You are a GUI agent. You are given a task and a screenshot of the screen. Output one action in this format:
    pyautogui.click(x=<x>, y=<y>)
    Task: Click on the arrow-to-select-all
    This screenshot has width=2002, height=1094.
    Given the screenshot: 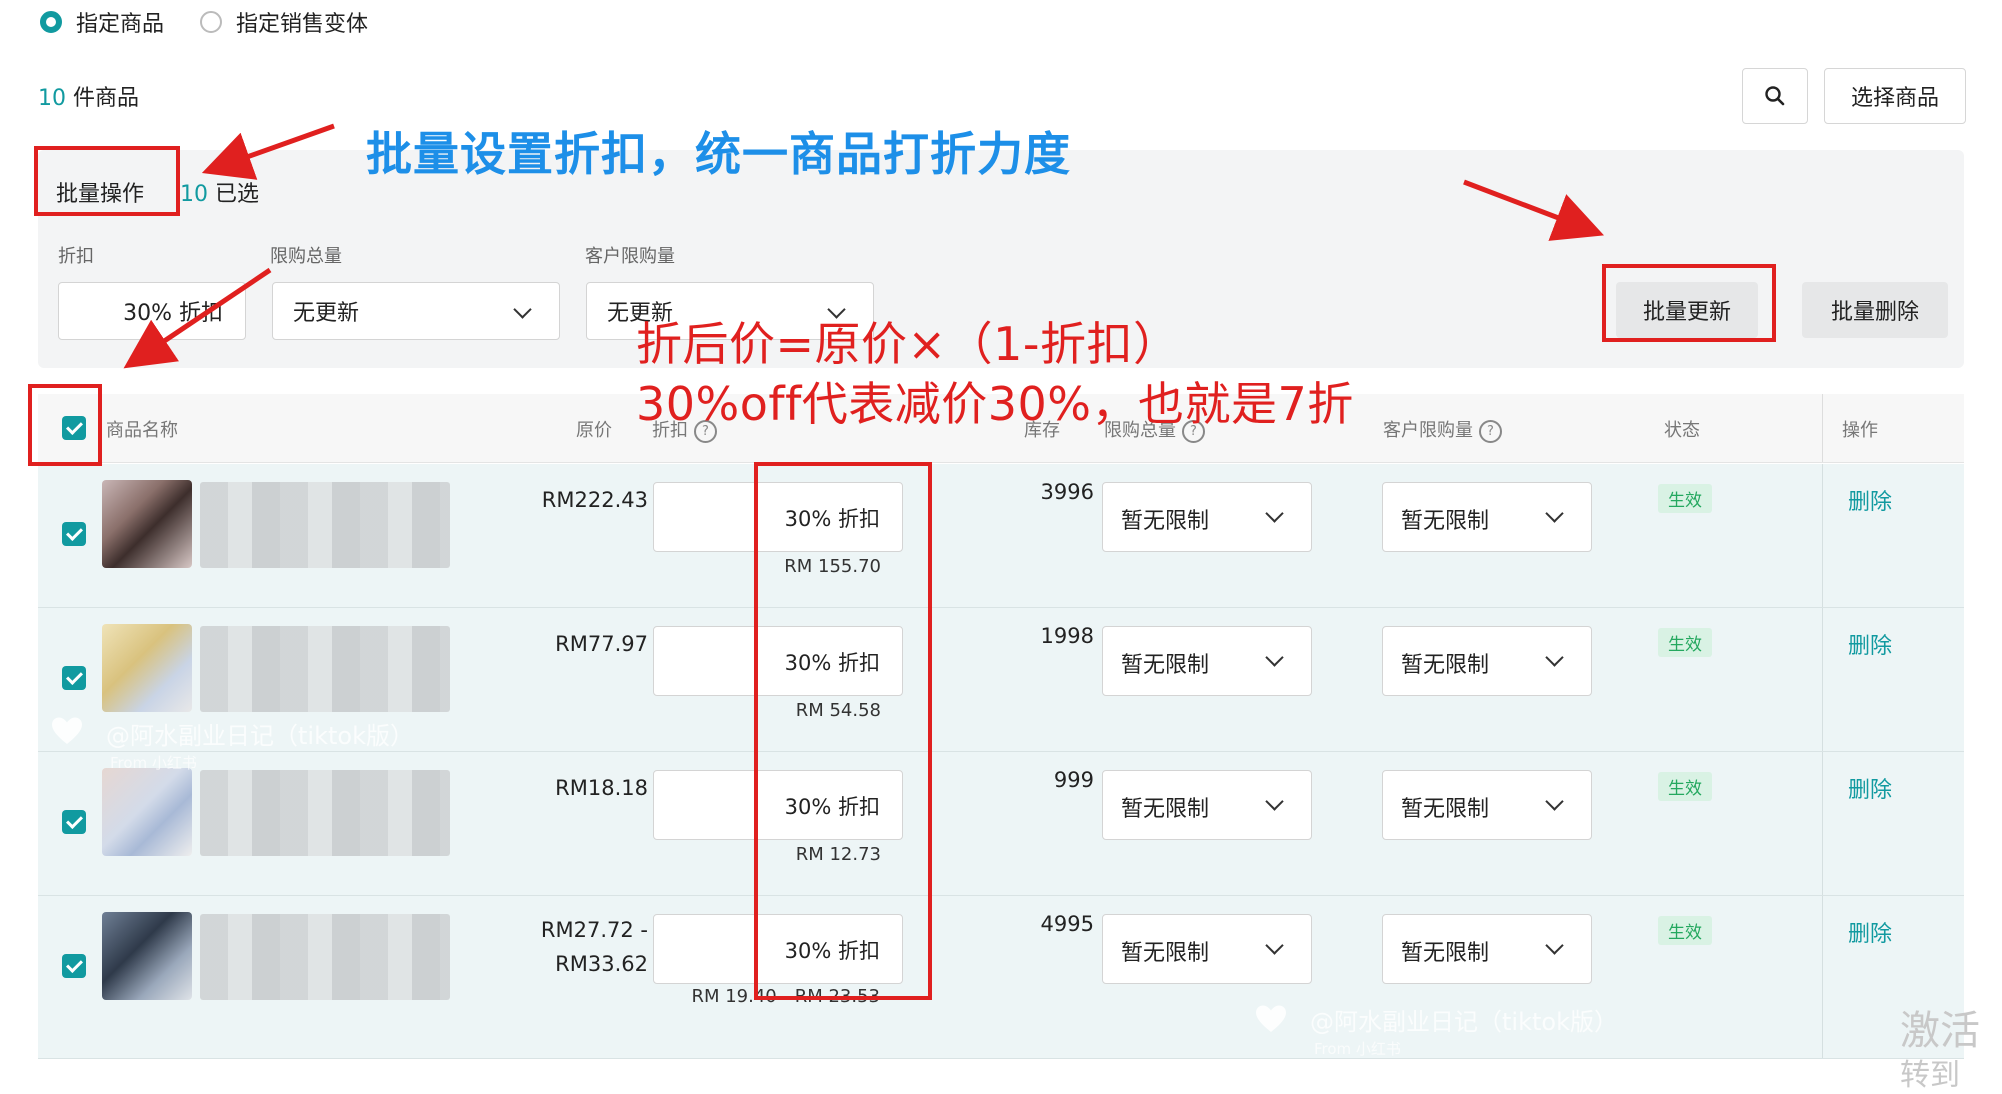 What is the action you would take?
    pyautogui.click(x=197, y=318)
    